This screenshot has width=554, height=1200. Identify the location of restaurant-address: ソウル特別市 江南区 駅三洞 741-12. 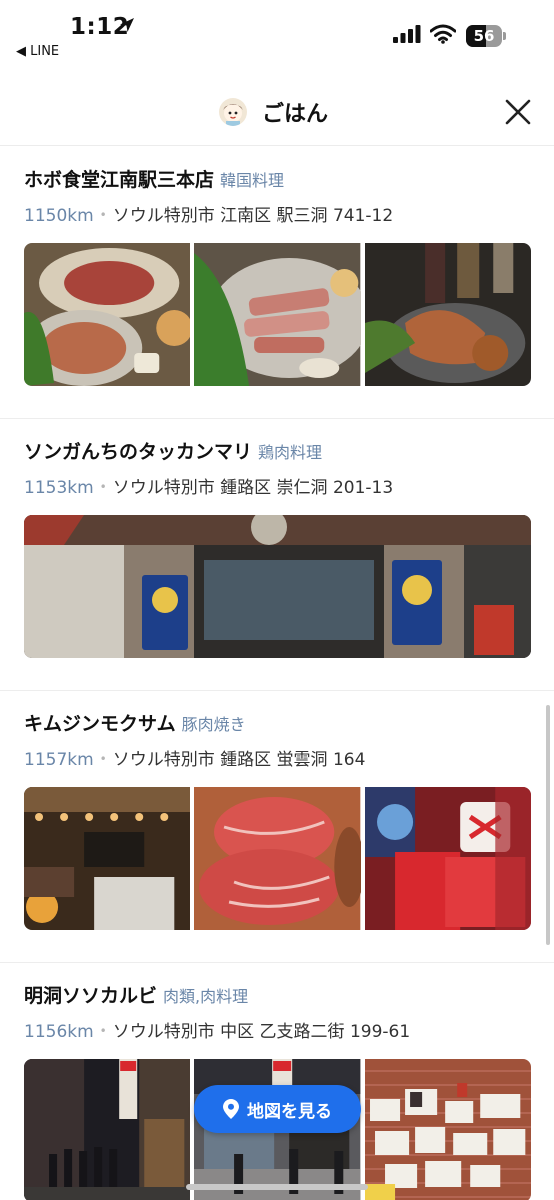
(253, 216).